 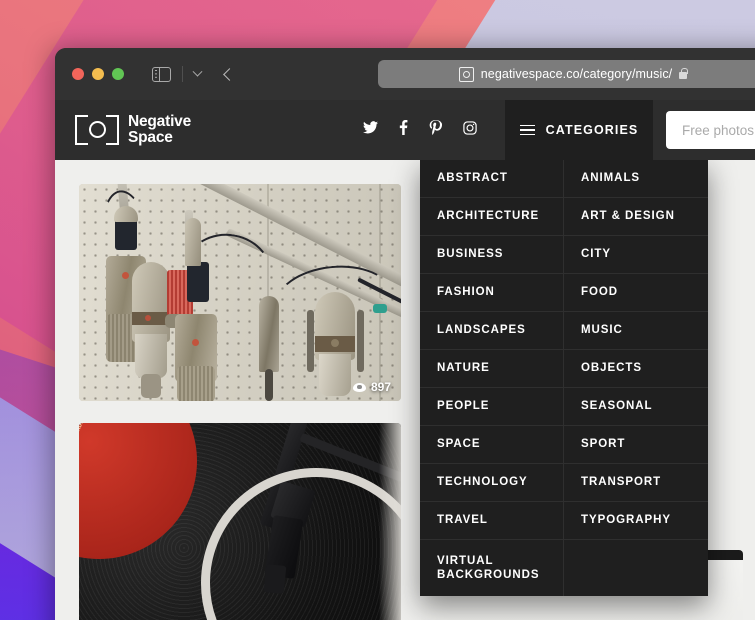 What do you see at coordinates (636, 483) in the screenshot?
I see `menu-item-transport: TRANSPORT` at bounding box center [636, 483].